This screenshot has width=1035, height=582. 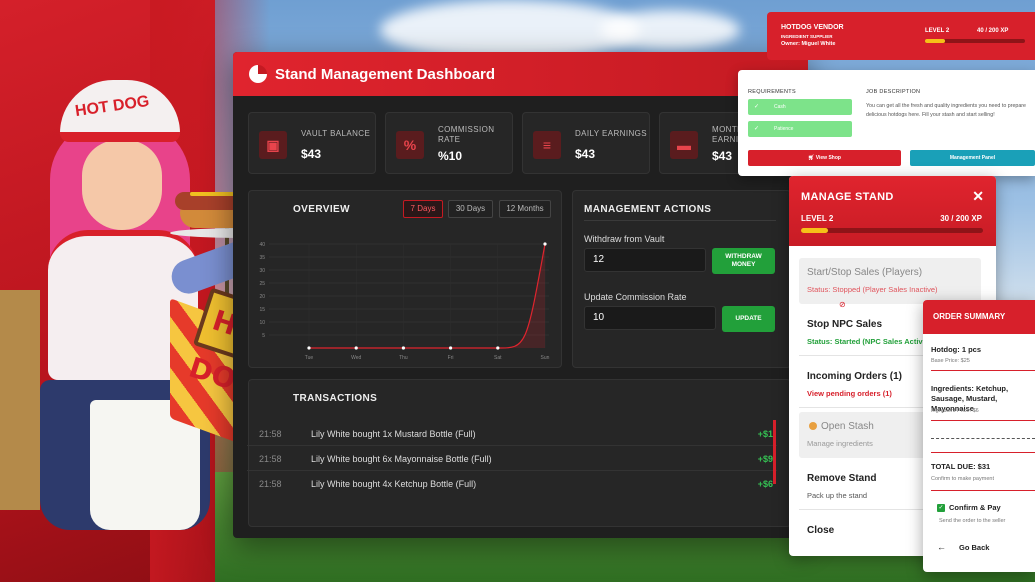 What do you see at coordinates (385, 74) in the screenshot?
I see `dashboard-title: Stand Management Dashboard` at bounding box center [385, 74].